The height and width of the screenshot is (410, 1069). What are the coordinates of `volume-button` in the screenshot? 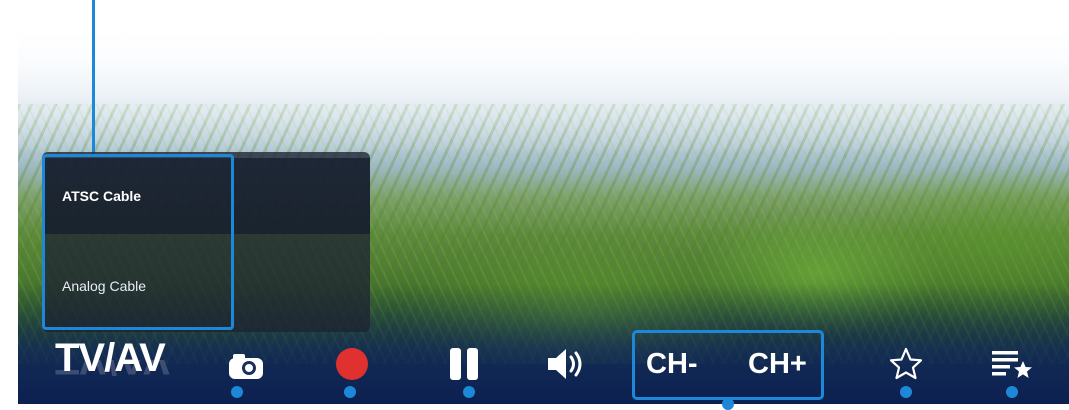 It's located at (566, 364).